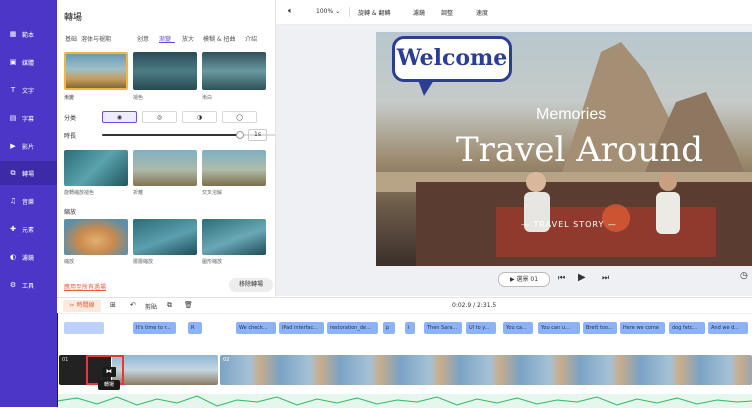 This screenshot has height=408, width=752. Describe the element at coordinates (96, 237) in the screenshot. I see `transition-thumb-zoom` at that location.